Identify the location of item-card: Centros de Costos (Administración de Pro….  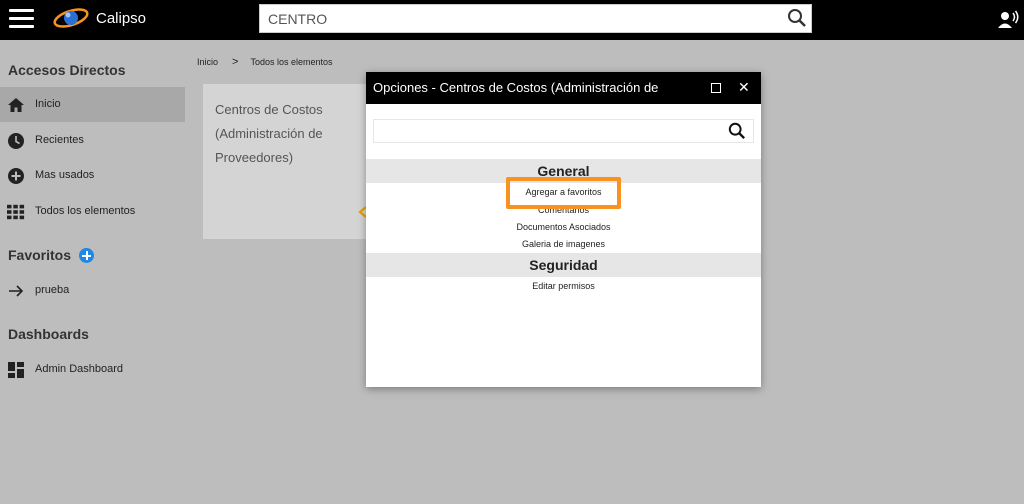
(285, 161).